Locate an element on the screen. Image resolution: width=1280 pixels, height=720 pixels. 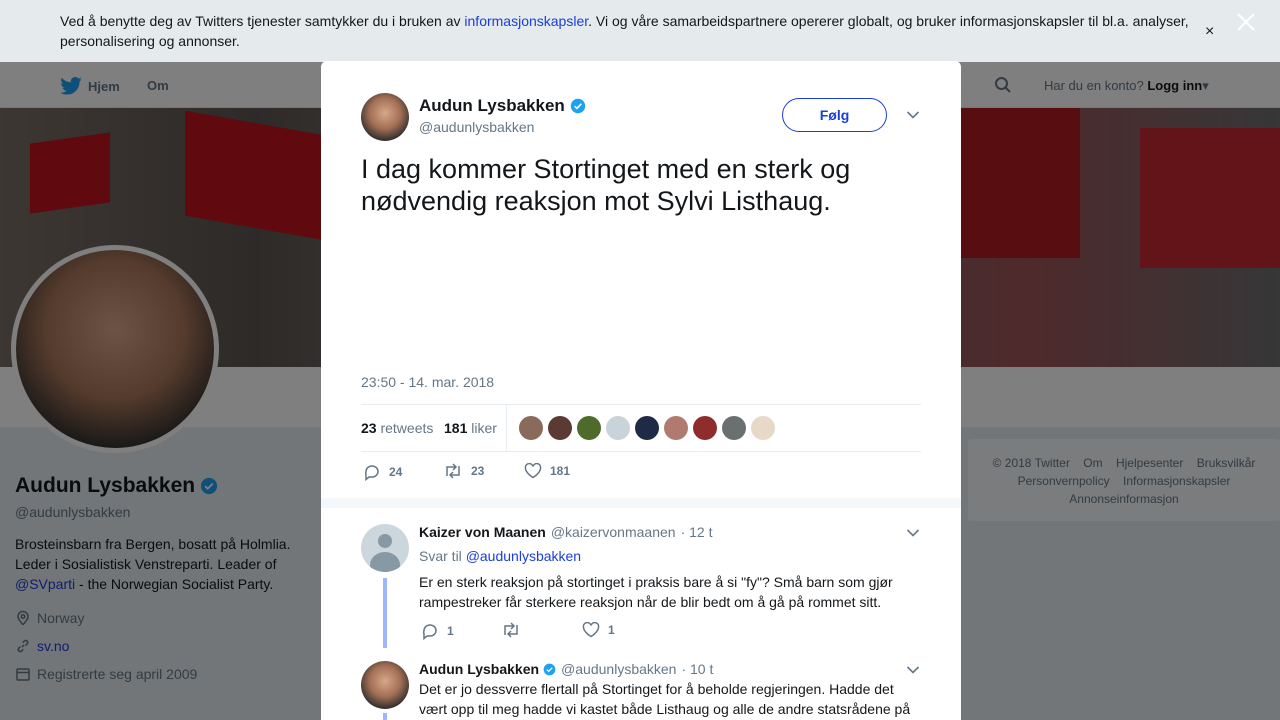
retweet-button: 23 is located at coordinates (463, 471).